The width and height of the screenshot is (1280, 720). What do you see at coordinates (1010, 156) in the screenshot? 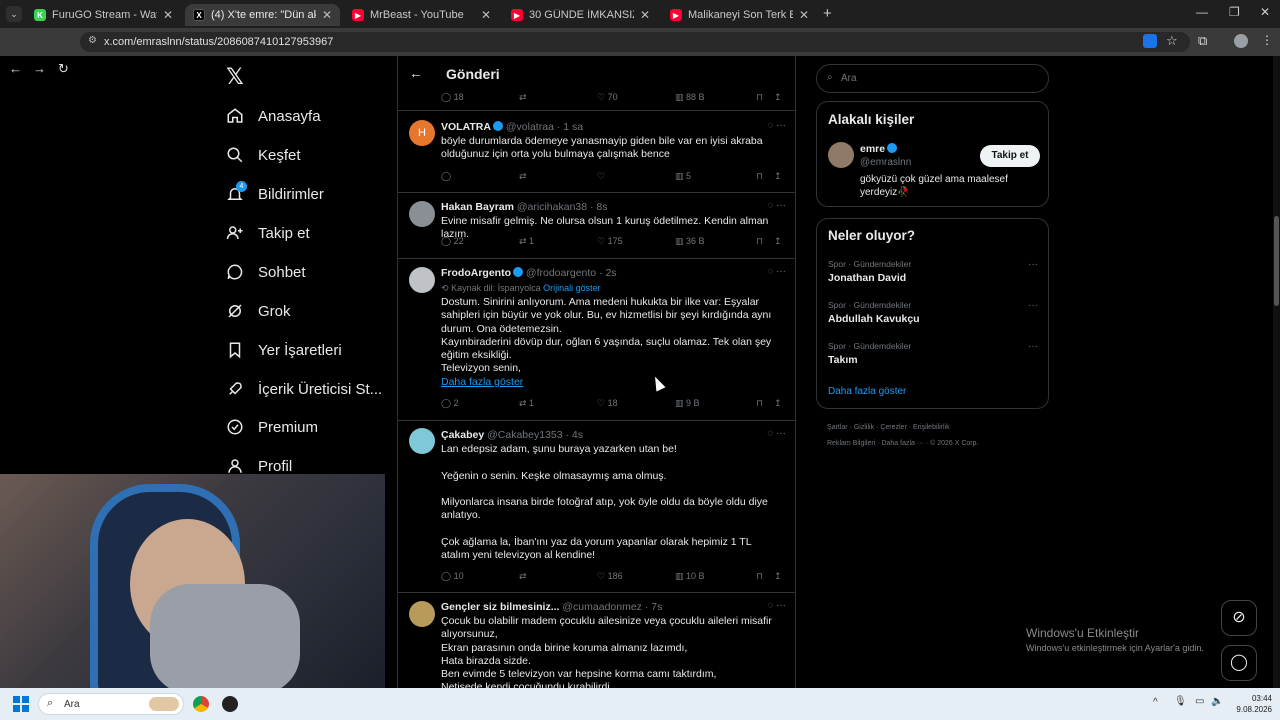
I see `follow-button: Takip et` at bounding box center [1010, 156].